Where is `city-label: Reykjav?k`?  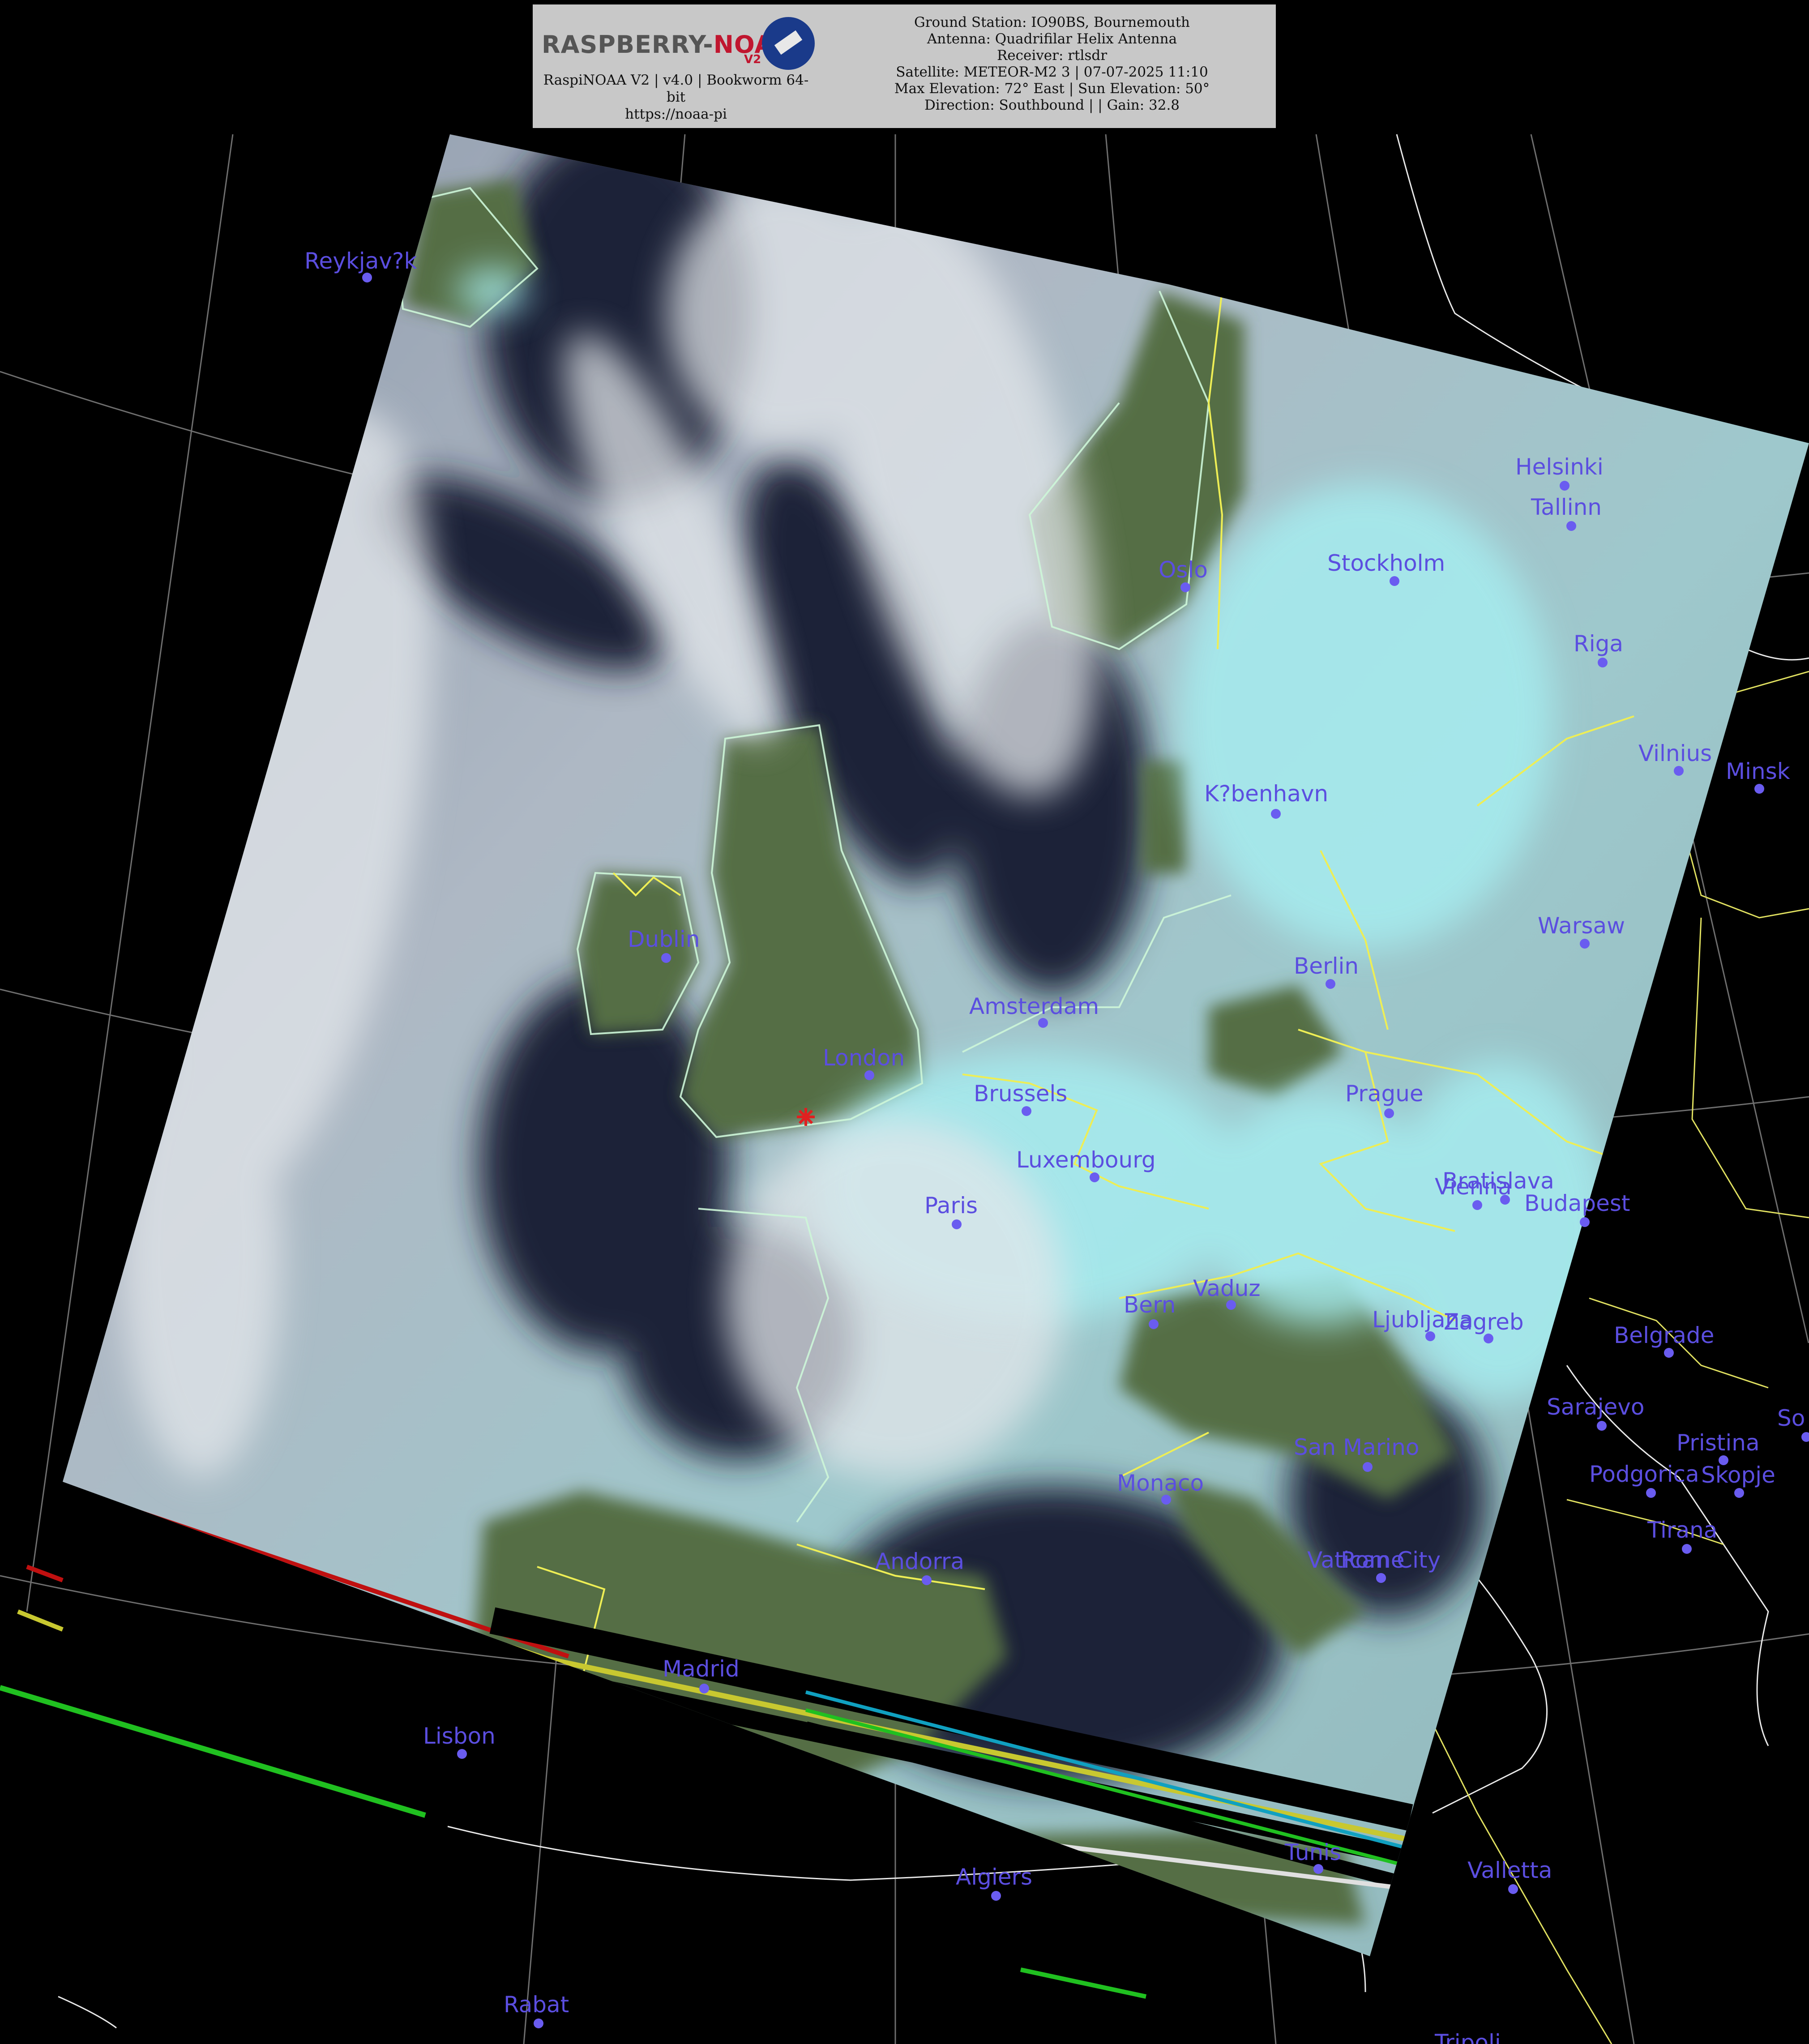
city-label: Reykjav?k is located at coordinates (360, 261).